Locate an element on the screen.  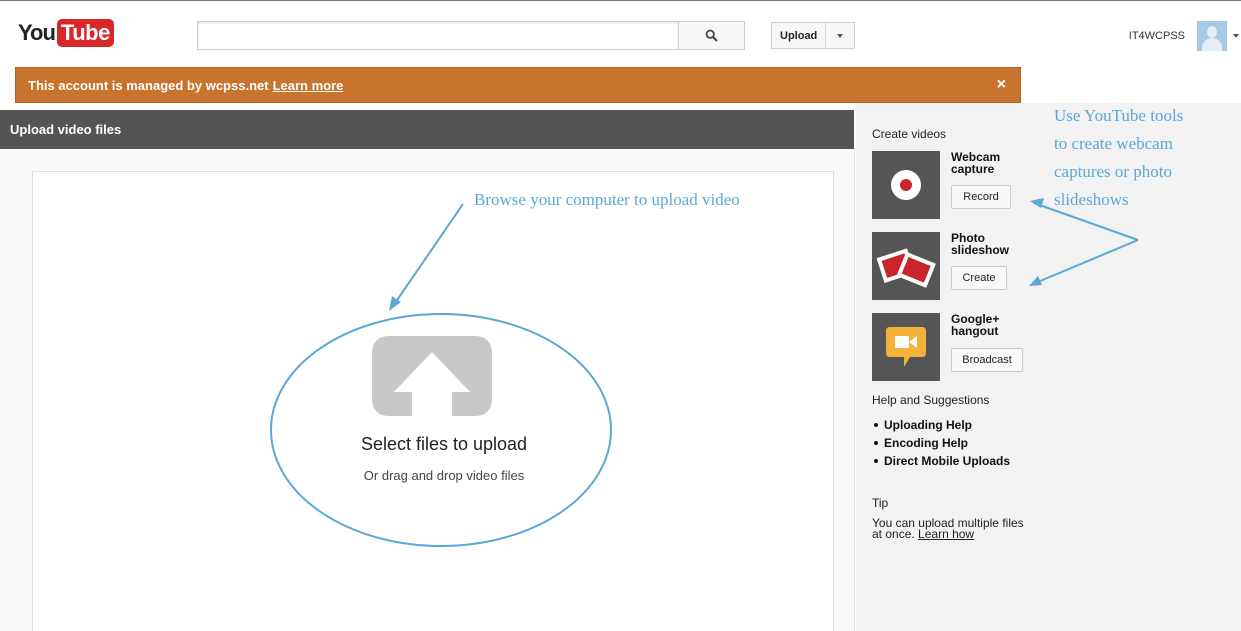
broadcast-button: Broadcast is located at coordinates (987, 360).